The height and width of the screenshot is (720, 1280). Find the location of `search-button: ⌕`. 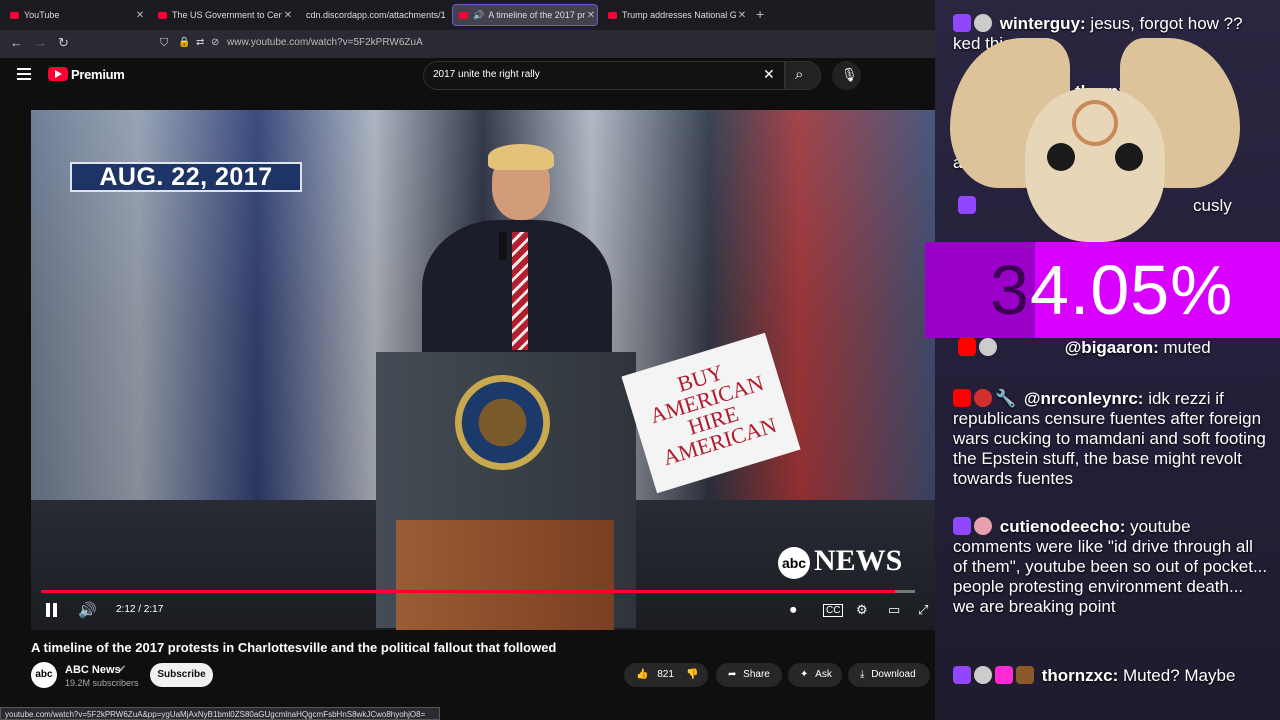

search-button: ⌕ is located at coordinates (803, 75).